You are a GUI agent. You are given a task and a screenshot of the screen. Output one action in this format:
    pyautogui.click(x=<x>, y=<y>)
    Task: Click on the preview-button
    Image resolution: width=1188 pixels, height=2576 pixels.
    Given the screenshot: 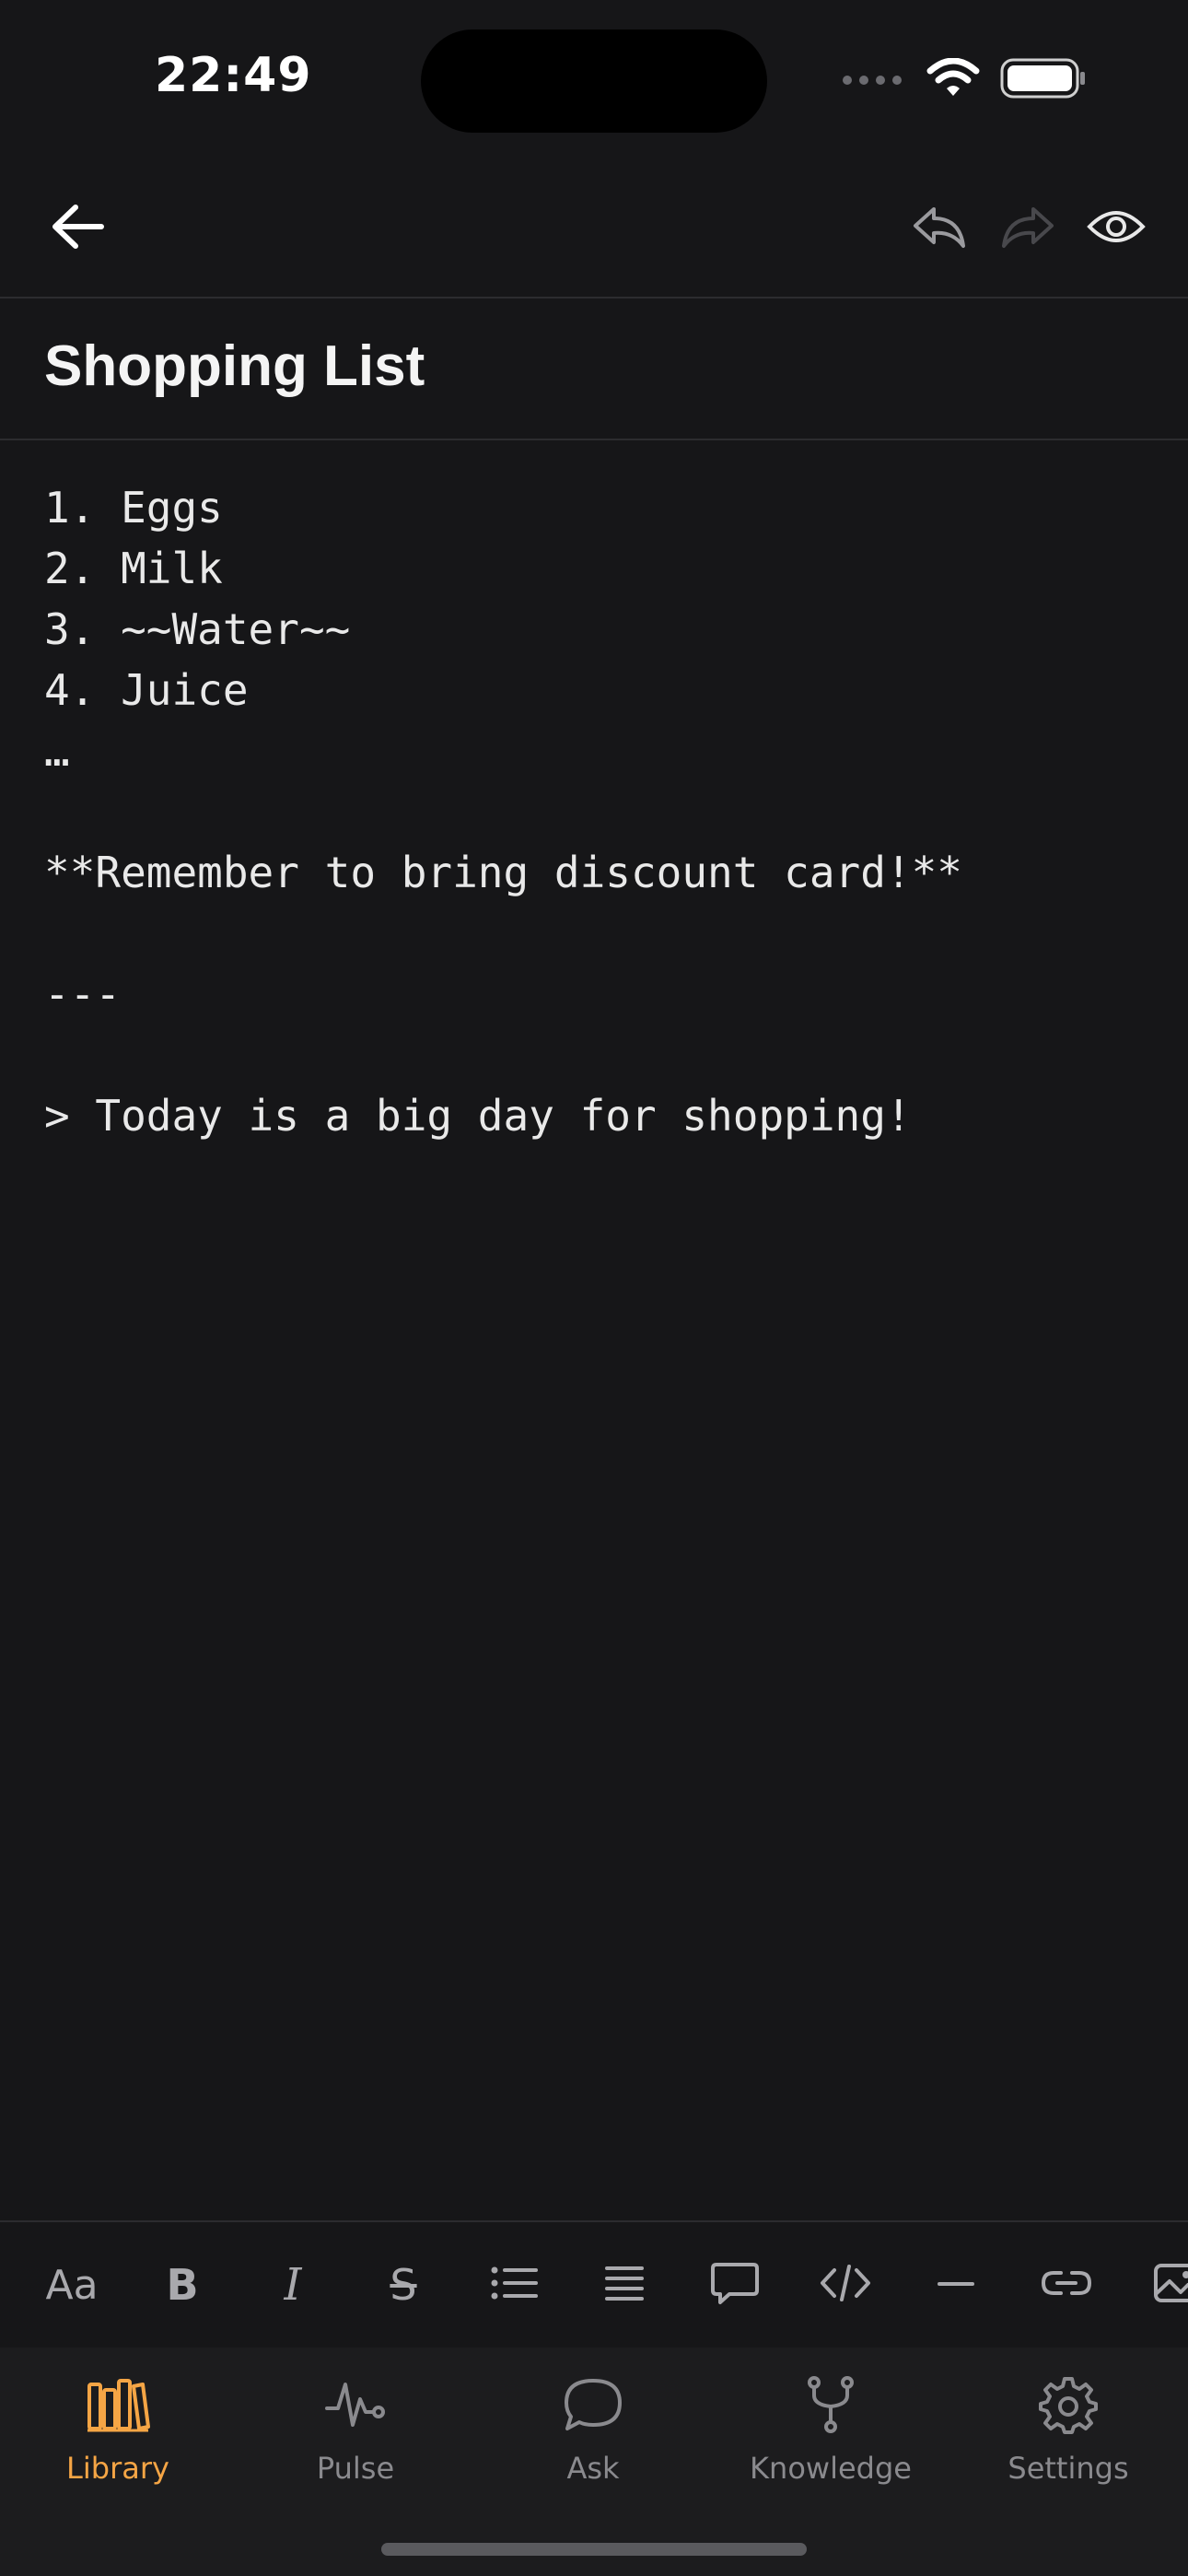 What is the action you would take?
    pyautogui.click(x=1116, y=228)
    